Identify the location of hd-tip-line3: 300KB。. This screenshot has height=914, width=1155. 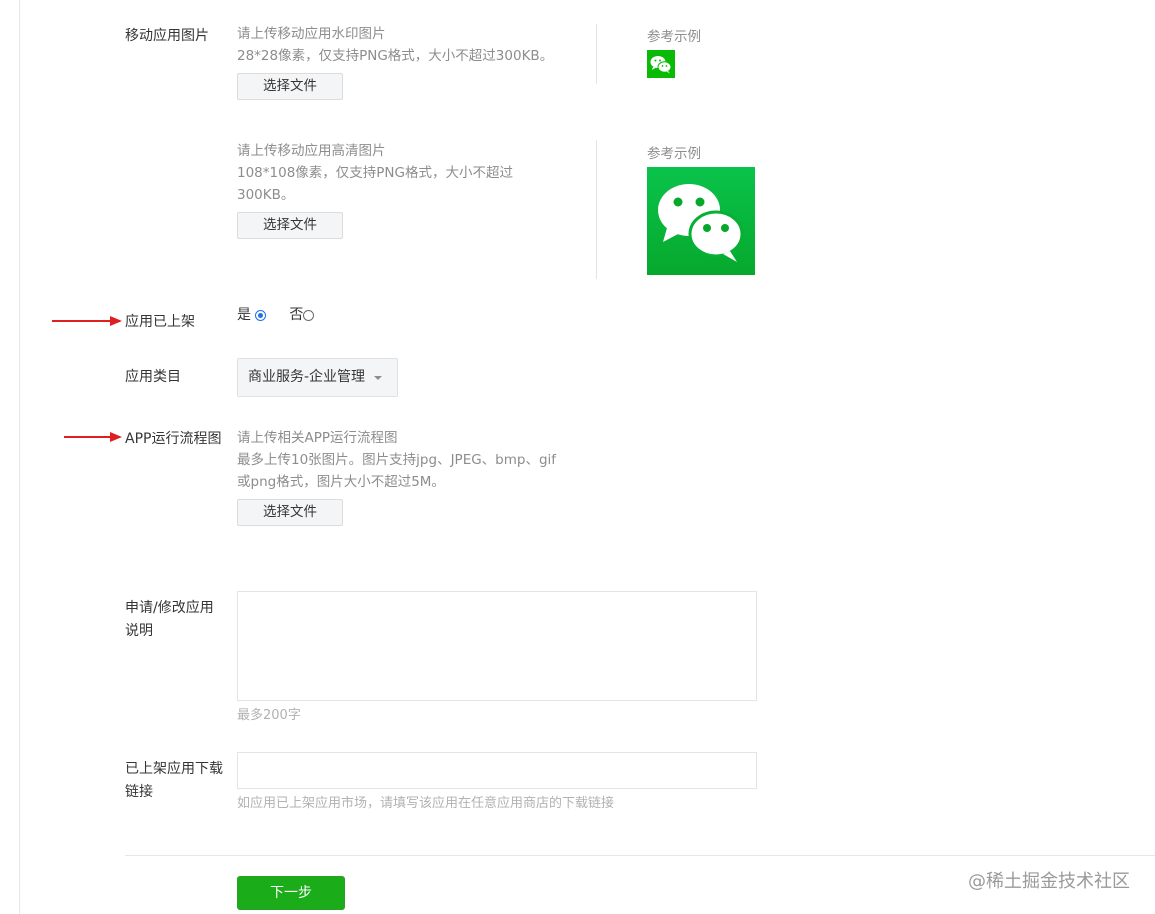
(266, 195).